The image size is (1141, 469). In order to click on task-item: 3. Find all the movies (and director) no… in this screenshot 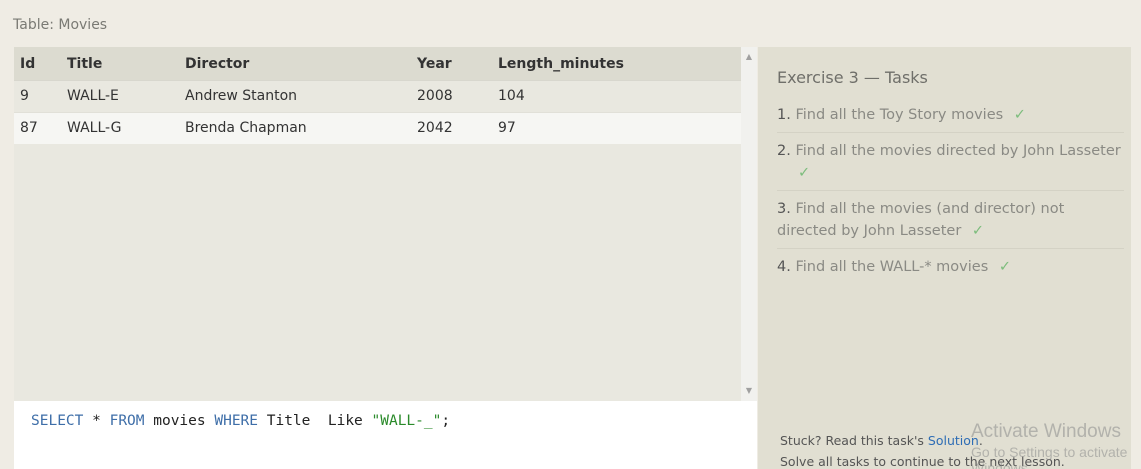, I will do `click(950, 222)`.